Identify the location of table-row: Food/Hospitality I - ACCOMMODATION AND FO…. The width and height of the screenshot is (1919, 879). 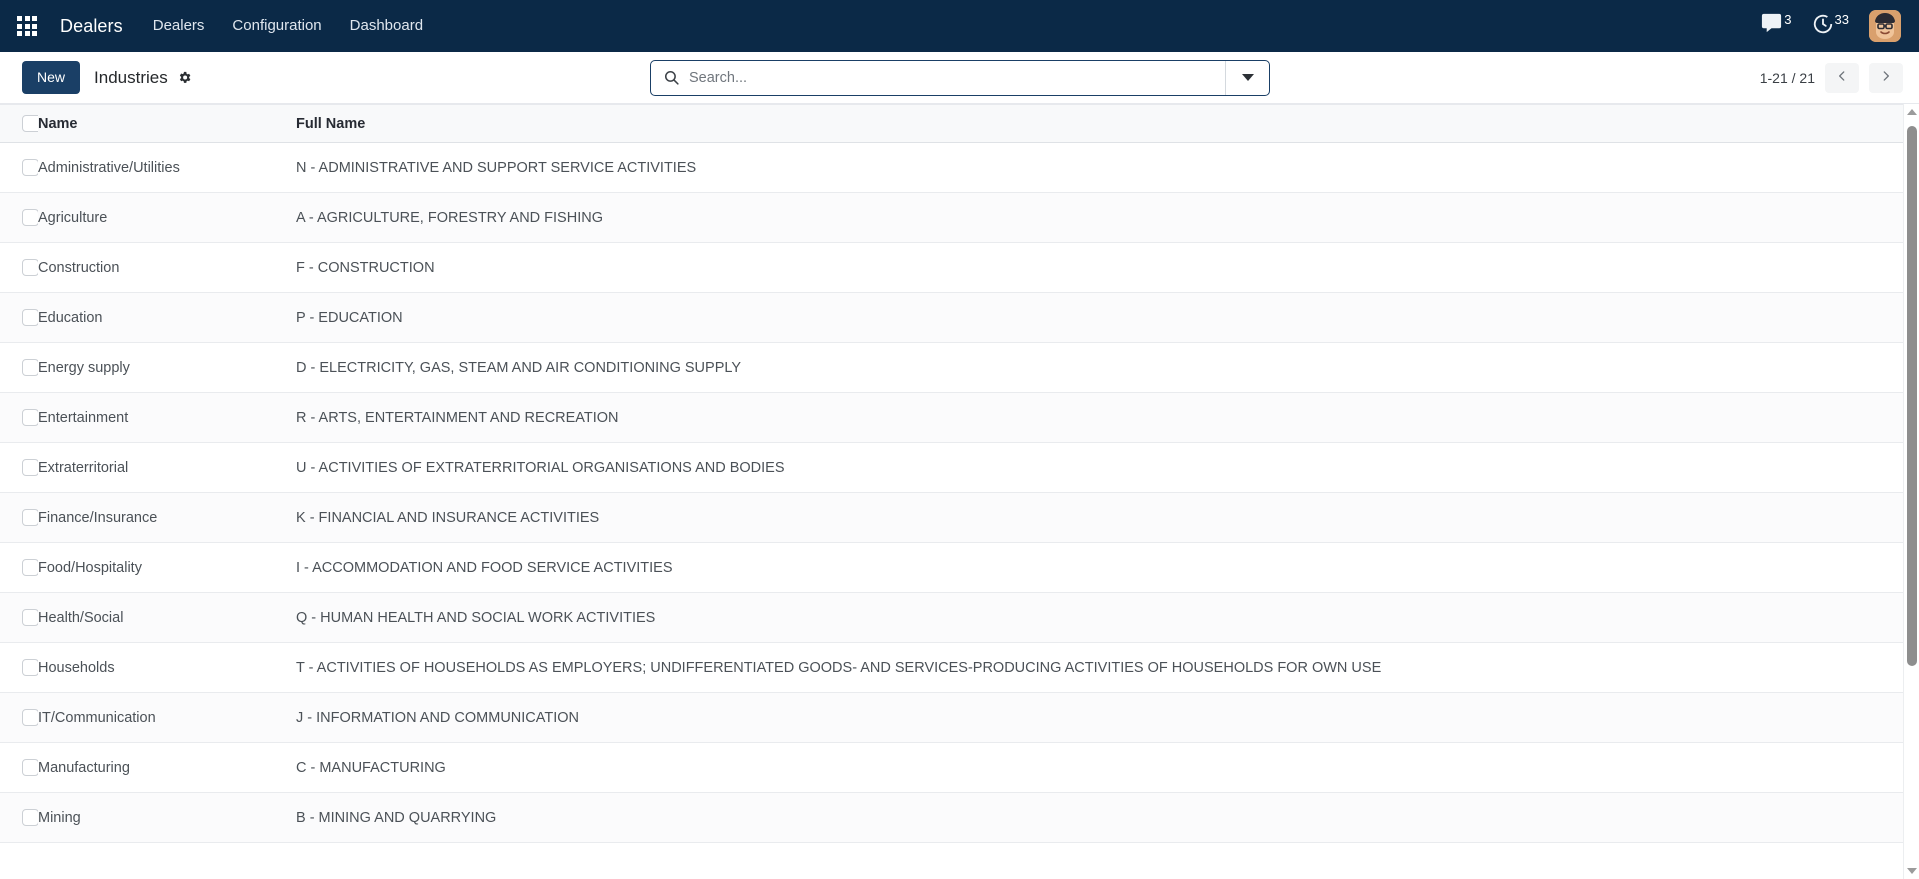
(951, 567).